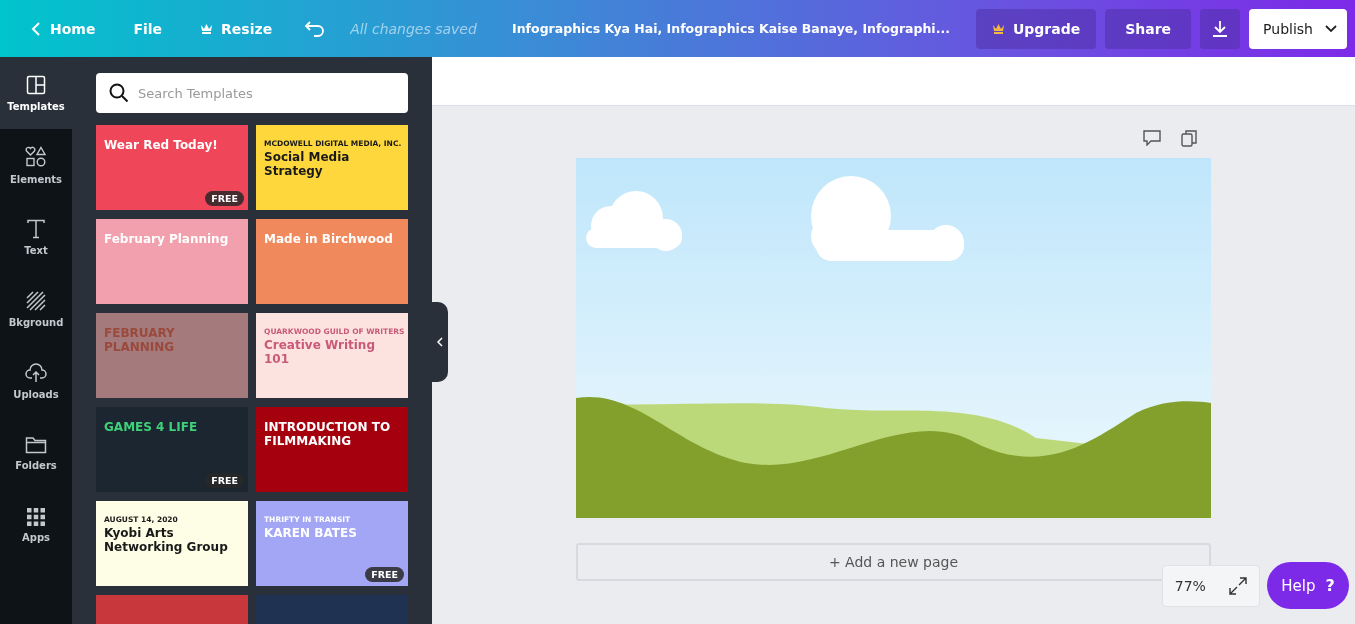  What do you see at coordinates (1190, 586) in the screenshot?
I see `zoom-level: 77%` at bounding box center [1190, 586].